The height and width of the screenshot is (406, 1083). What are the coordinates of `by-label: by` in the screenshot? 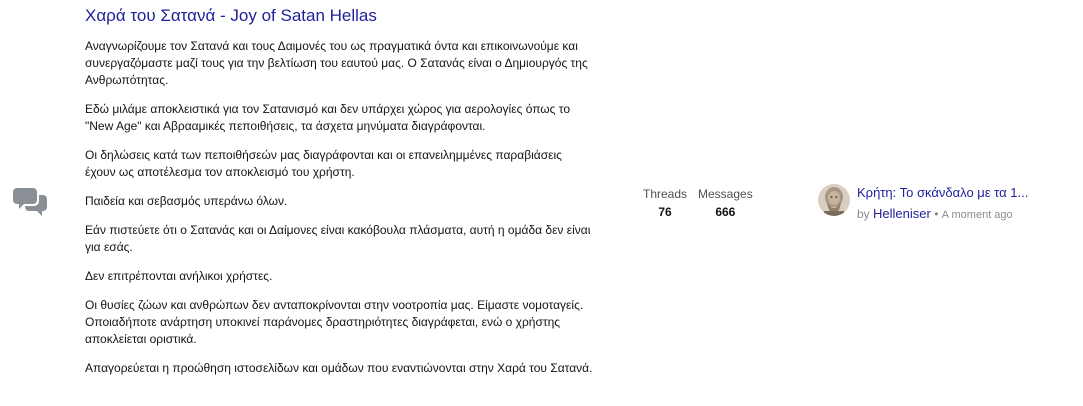 It's located at (863, 214).